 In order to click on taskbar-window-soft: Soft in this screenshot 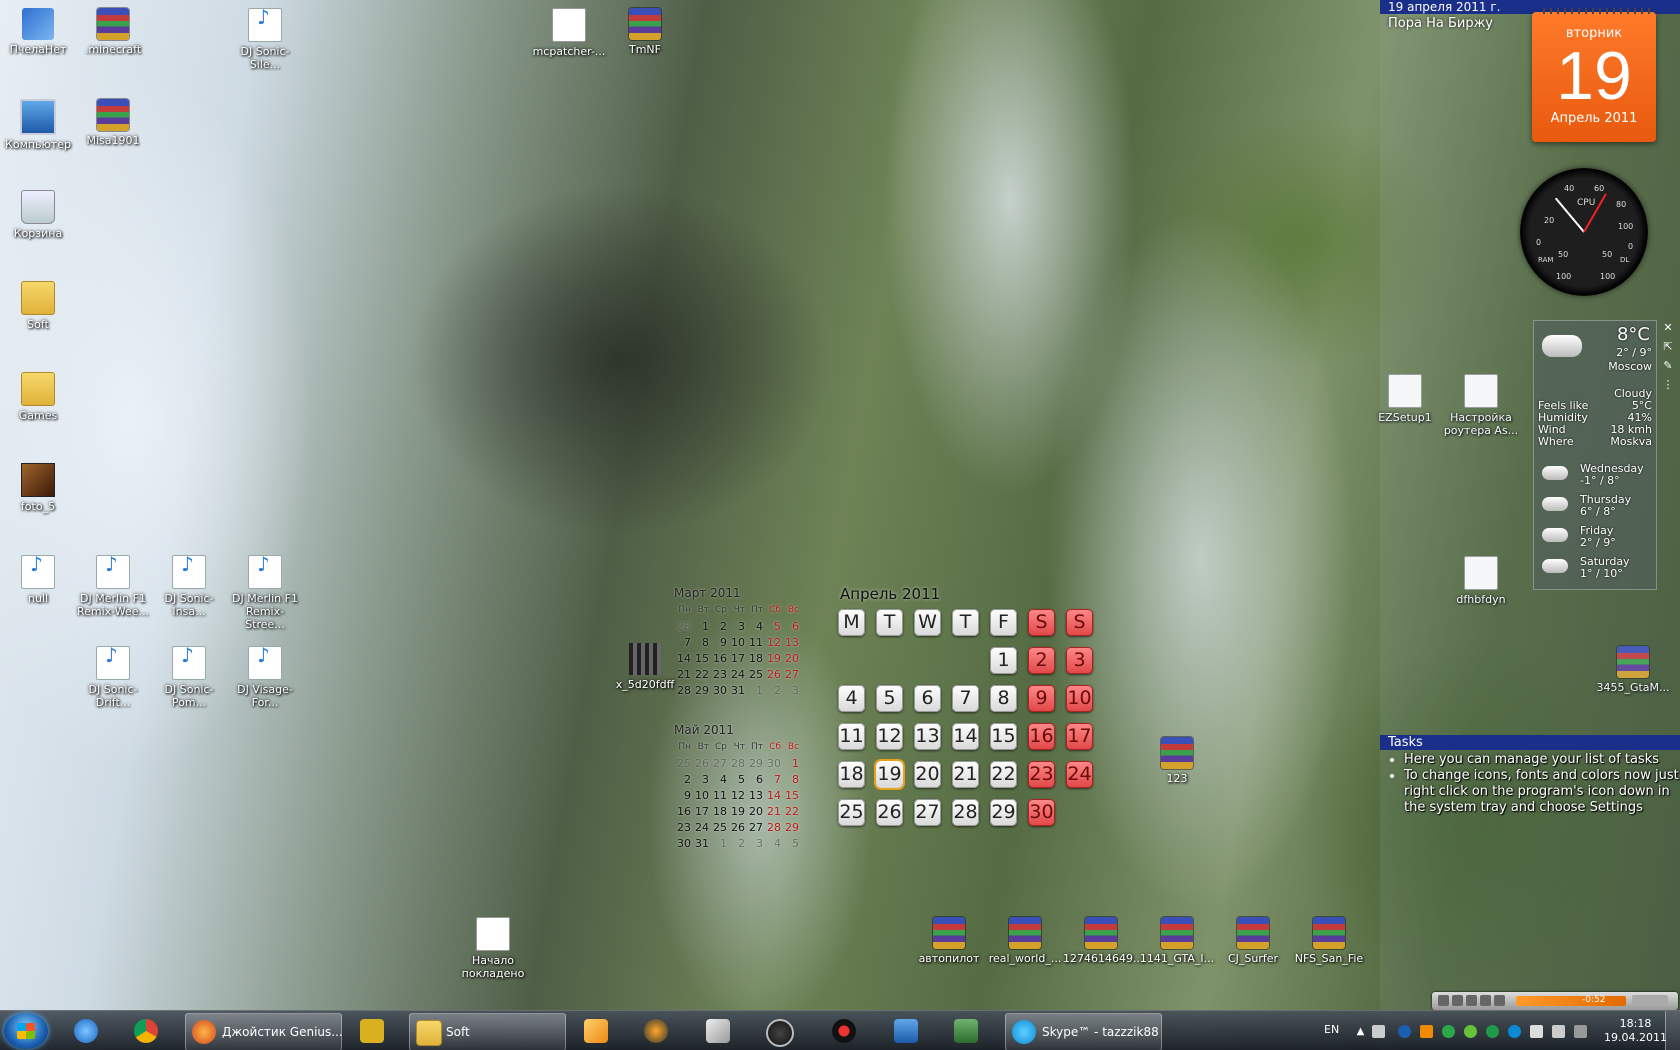, I will do `click(487, 1031)`.